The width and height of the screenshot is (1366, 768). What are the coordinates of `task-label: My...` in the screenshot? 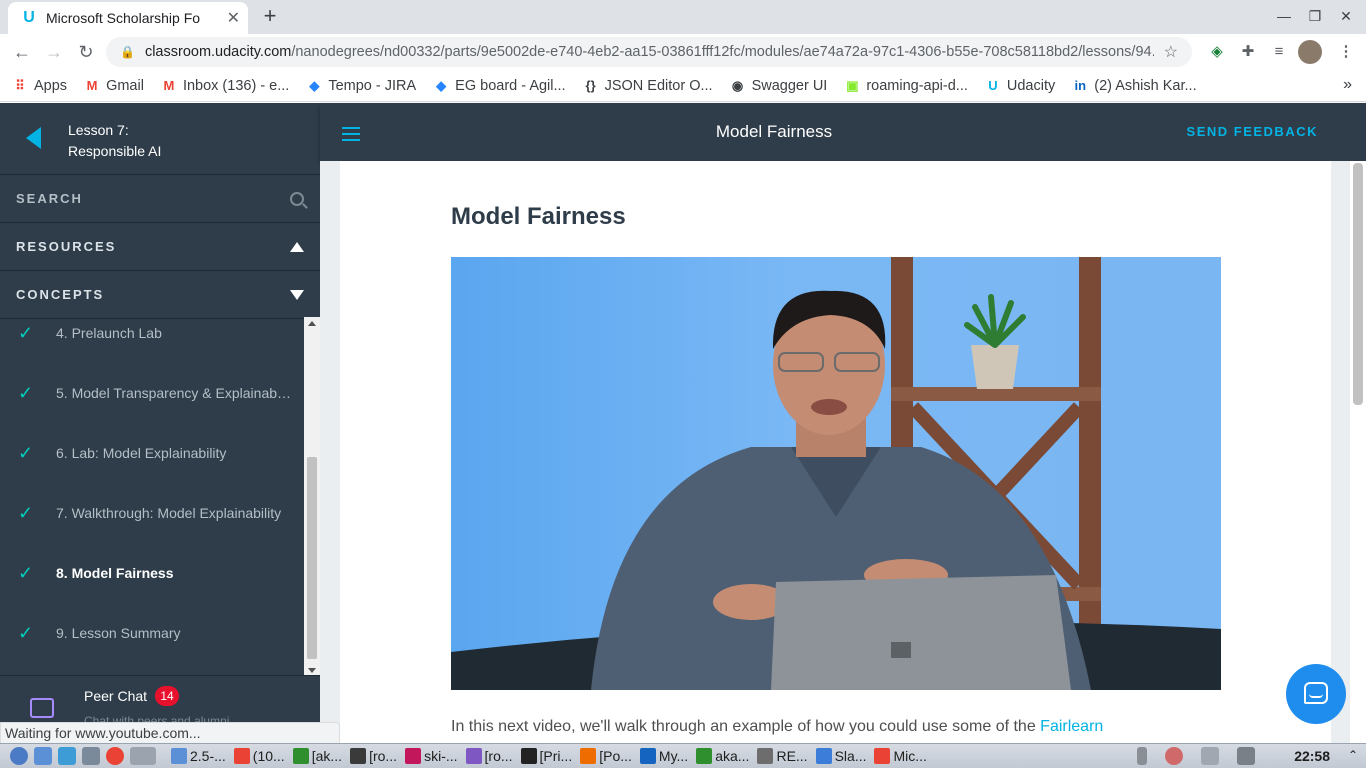 It's located at (673, 756).